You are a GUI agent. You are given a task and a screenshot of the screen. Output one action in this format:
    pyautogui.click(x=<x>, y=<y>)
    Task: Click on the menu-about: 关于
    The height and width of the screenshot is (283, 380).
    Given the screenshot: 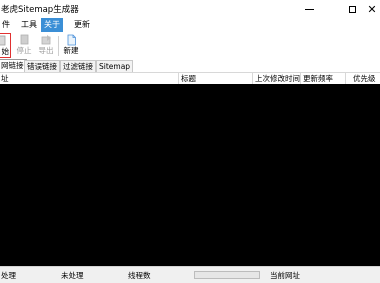 What is the action you would take?
    pyautogui.click(x=52, y=25)
    